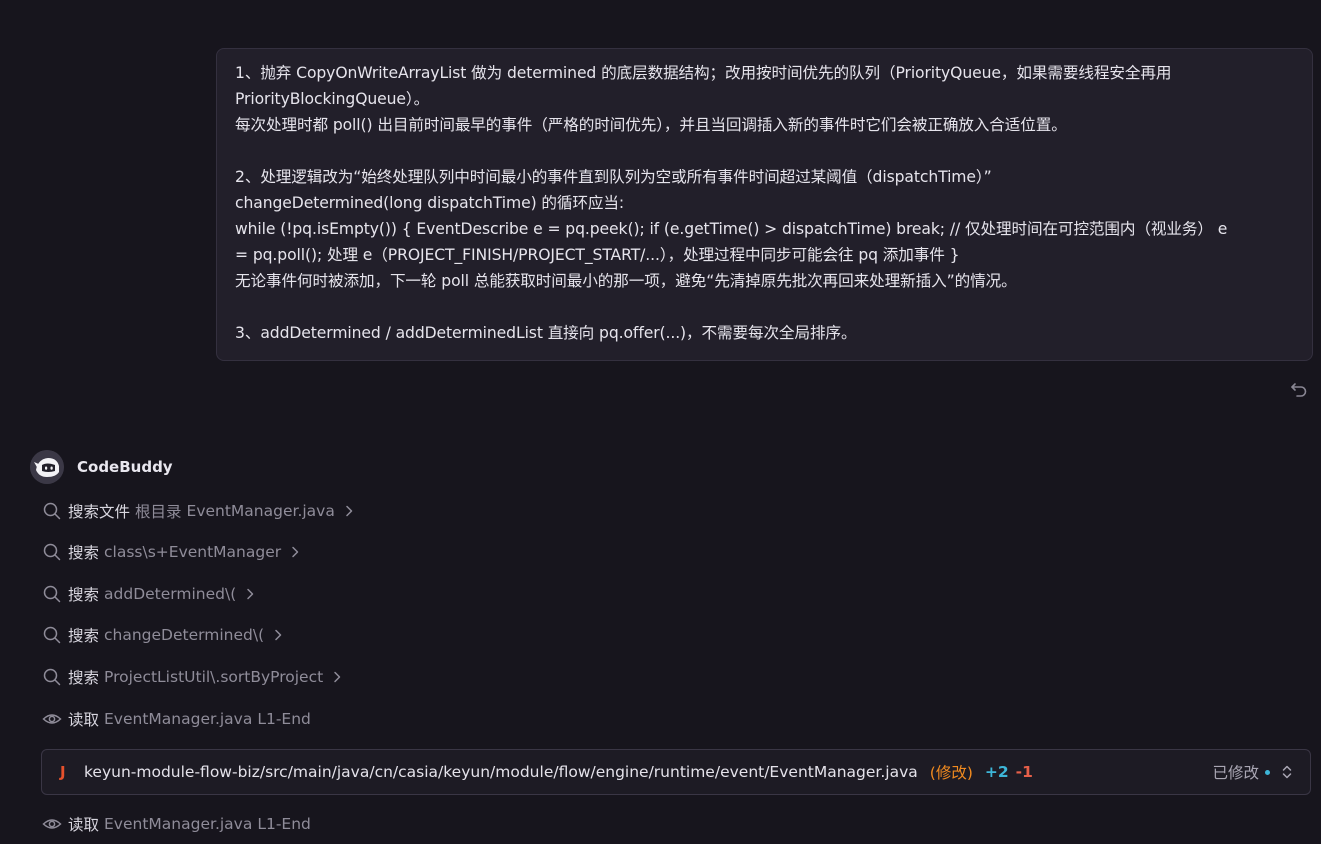 This screenshot has height=844, width=1321. What do you see at coordinates (125, 467) in the screenshot?
I see `assistant-name: CodeBuddy` at bounding box center [125, 467].